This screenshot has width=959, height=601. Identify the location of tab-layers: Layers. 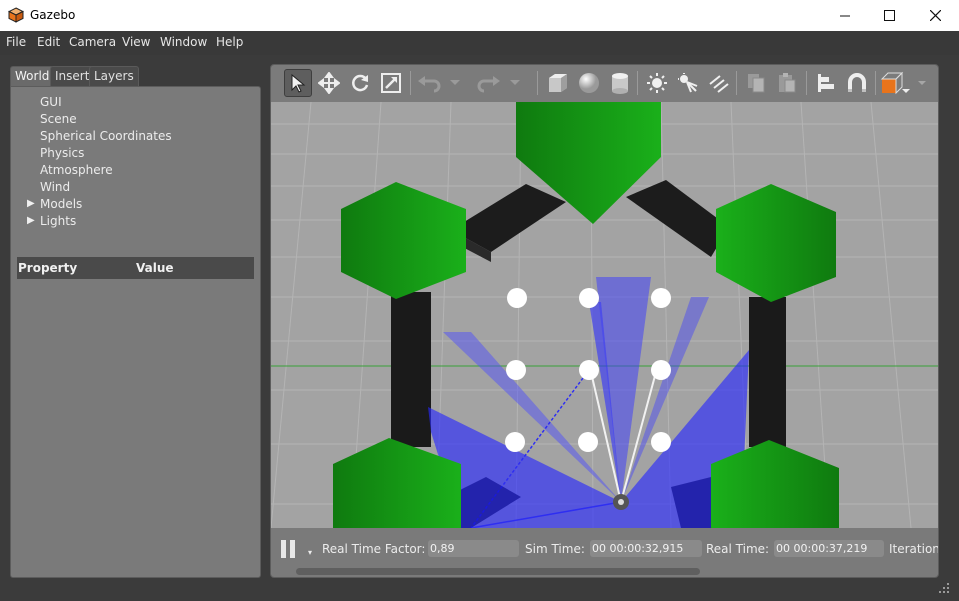
(114, 76).